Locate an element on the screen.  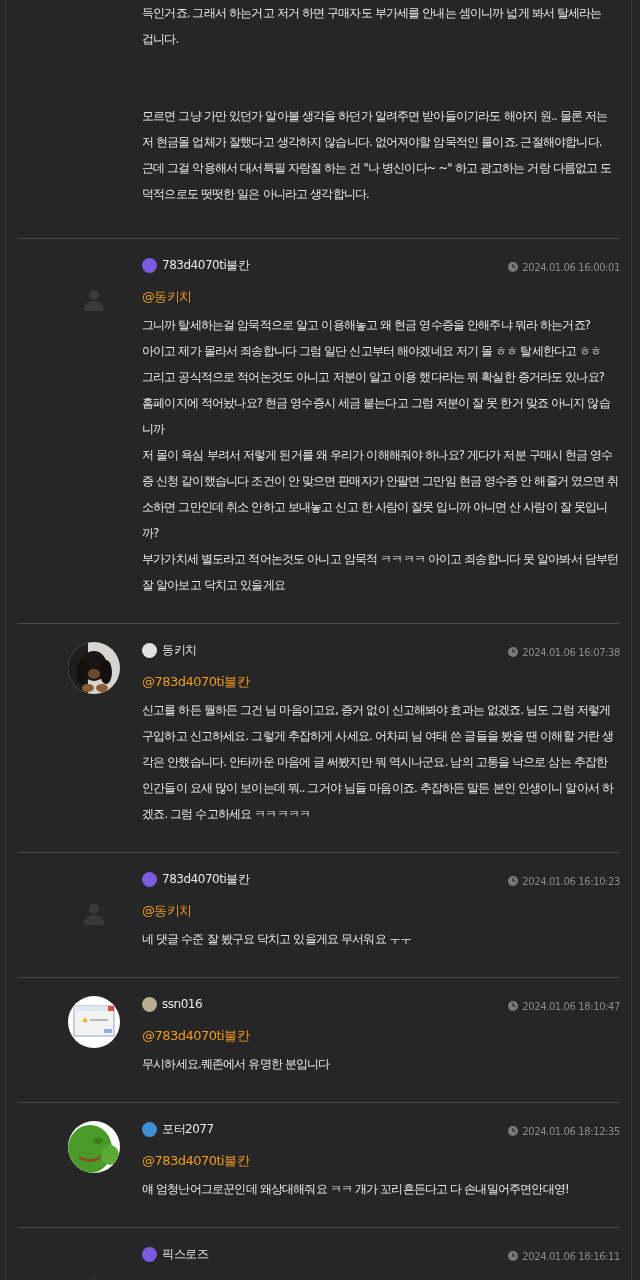
comment-text: 아이고 제가 몰라서 죄송합니다 그럼 일단 신고부터 해야겠네요 저기 몰 ㅎㅎ 탈세한다고 ㅎㅎ is located at coordinates (372, 351).